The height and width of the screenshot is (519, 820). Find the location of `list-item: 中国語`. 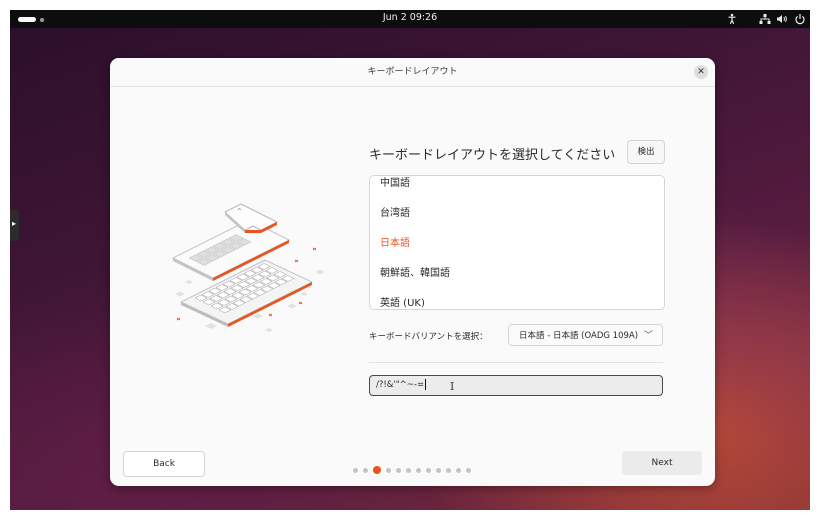

list-item: 中国語 is located at coordinates (517, 187).